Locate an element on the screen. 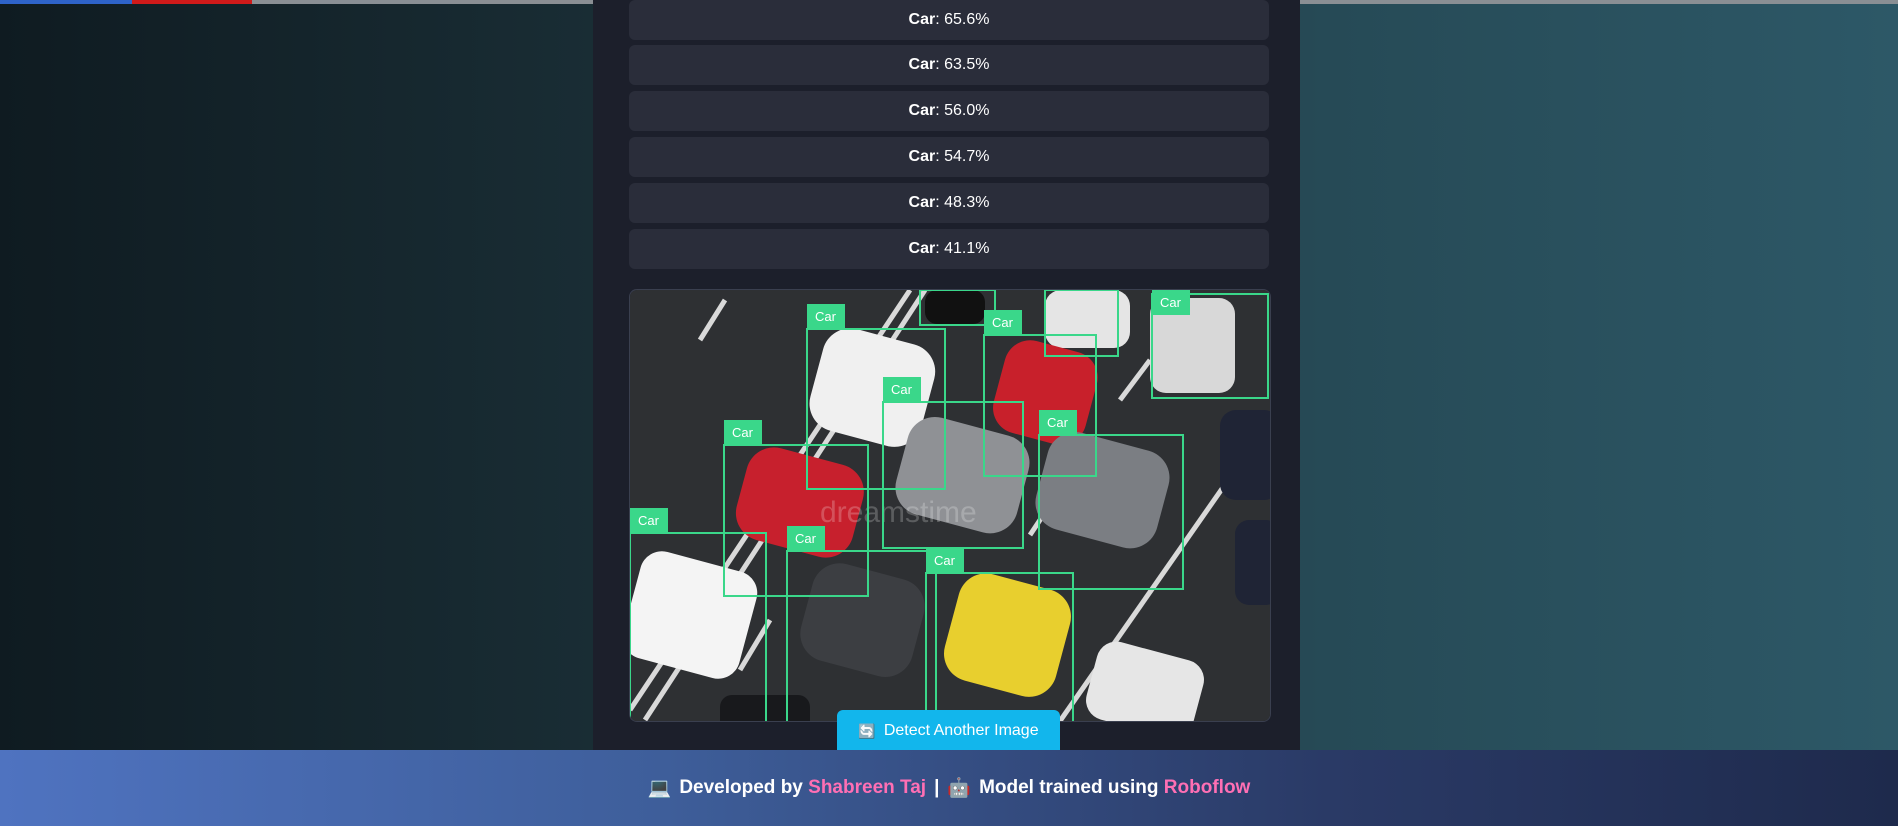  result-item: Car: 41.1% is located at coordinates (949, 249).